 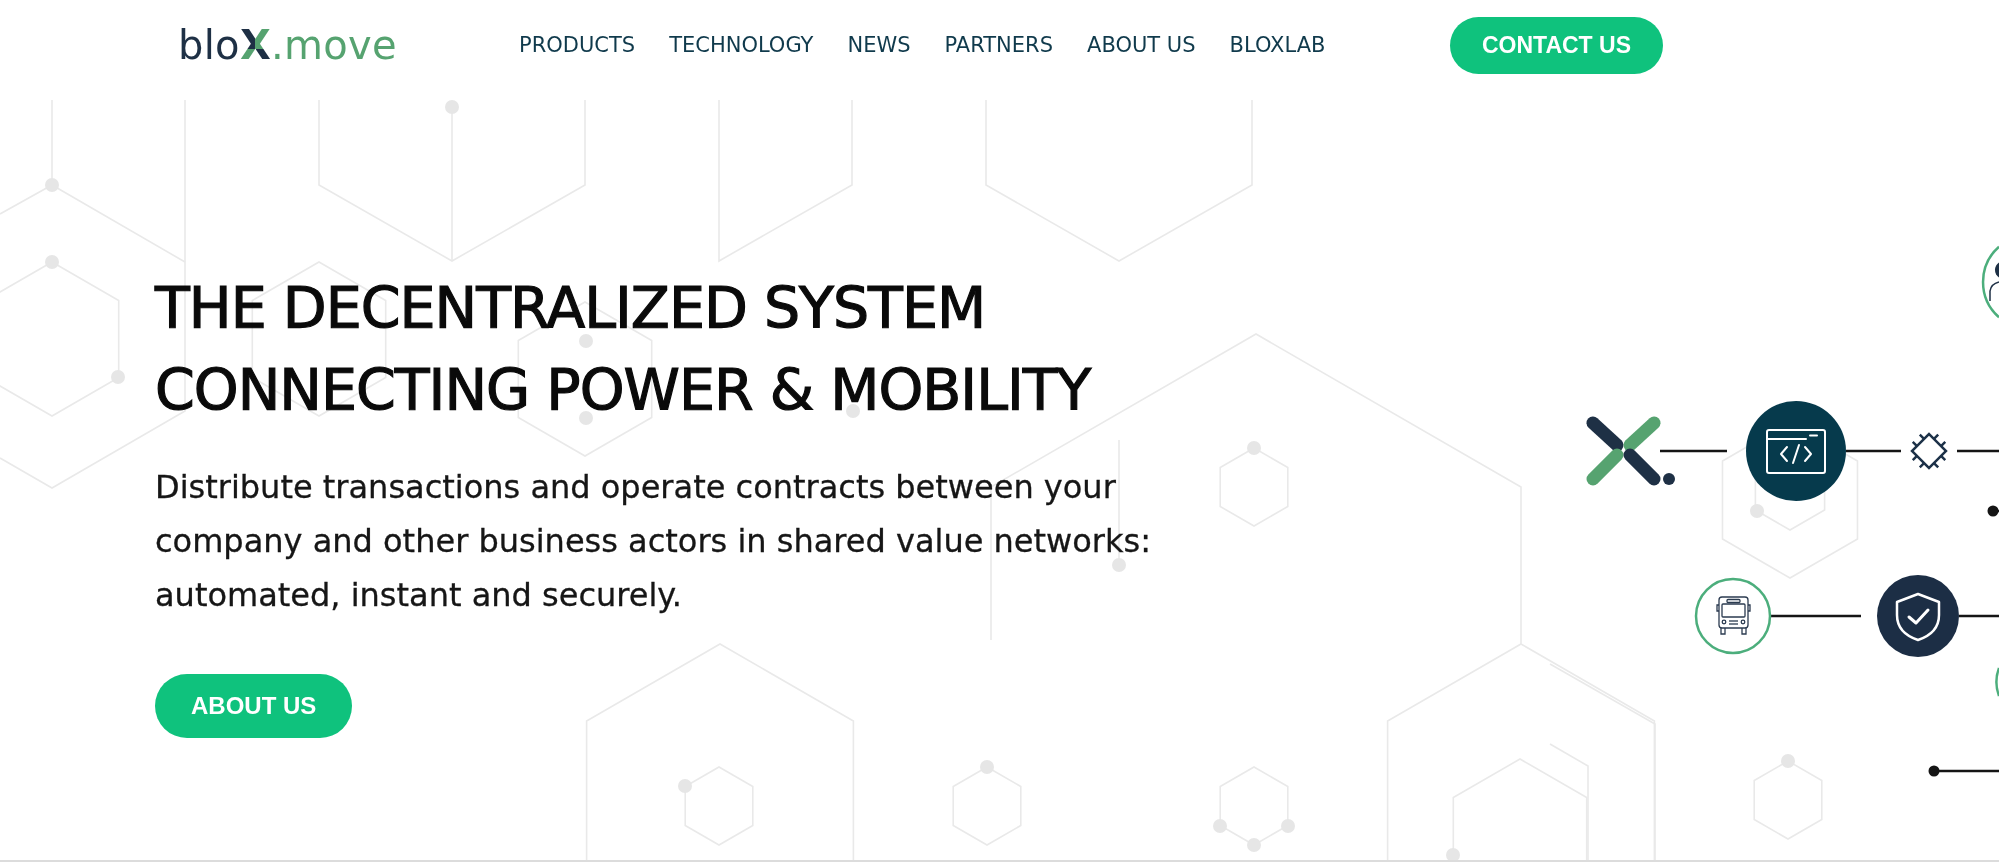 I want to click on nav-link: TECHNOLOGY, so click(x=741, y=45).